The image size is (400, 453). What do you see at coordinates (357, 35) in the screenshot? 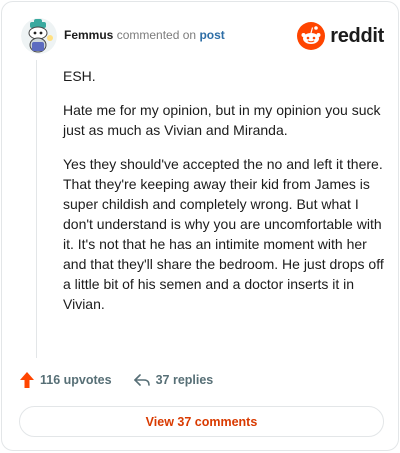
I see `reddit-wordmark: reddit` at bounding box center [357, 35].